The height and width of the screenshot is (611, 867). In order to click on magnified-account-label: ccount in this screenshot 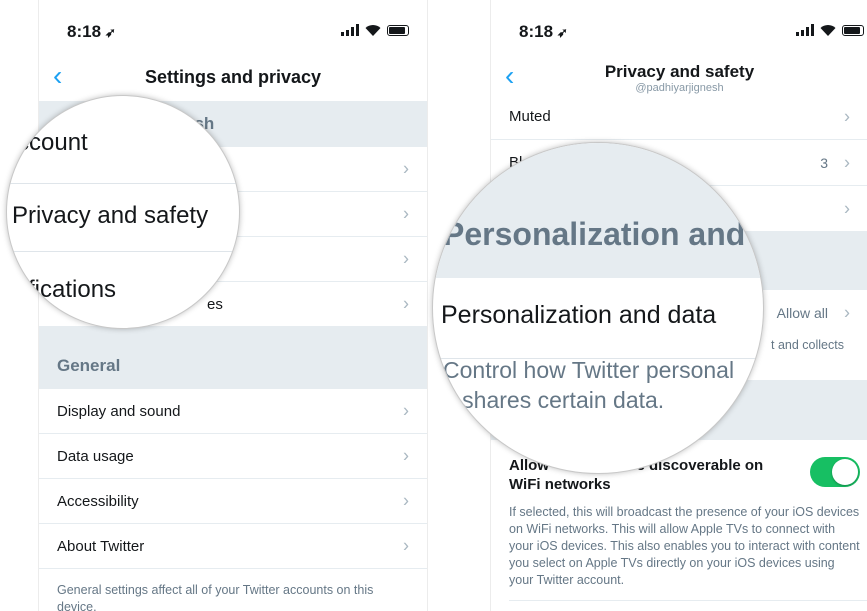, I will do `click(52, 142)`.